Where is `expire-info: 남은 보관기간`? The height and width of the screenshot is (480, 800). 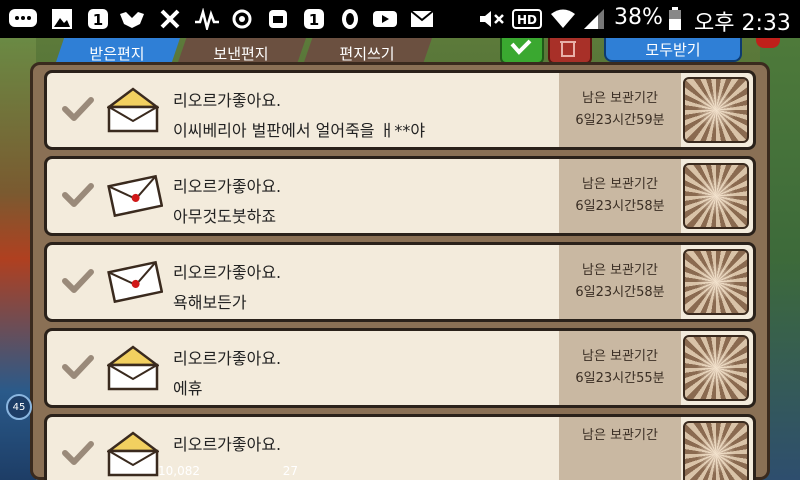 expire-info: 남은 보관기간 is located at coordinates (620, 448).